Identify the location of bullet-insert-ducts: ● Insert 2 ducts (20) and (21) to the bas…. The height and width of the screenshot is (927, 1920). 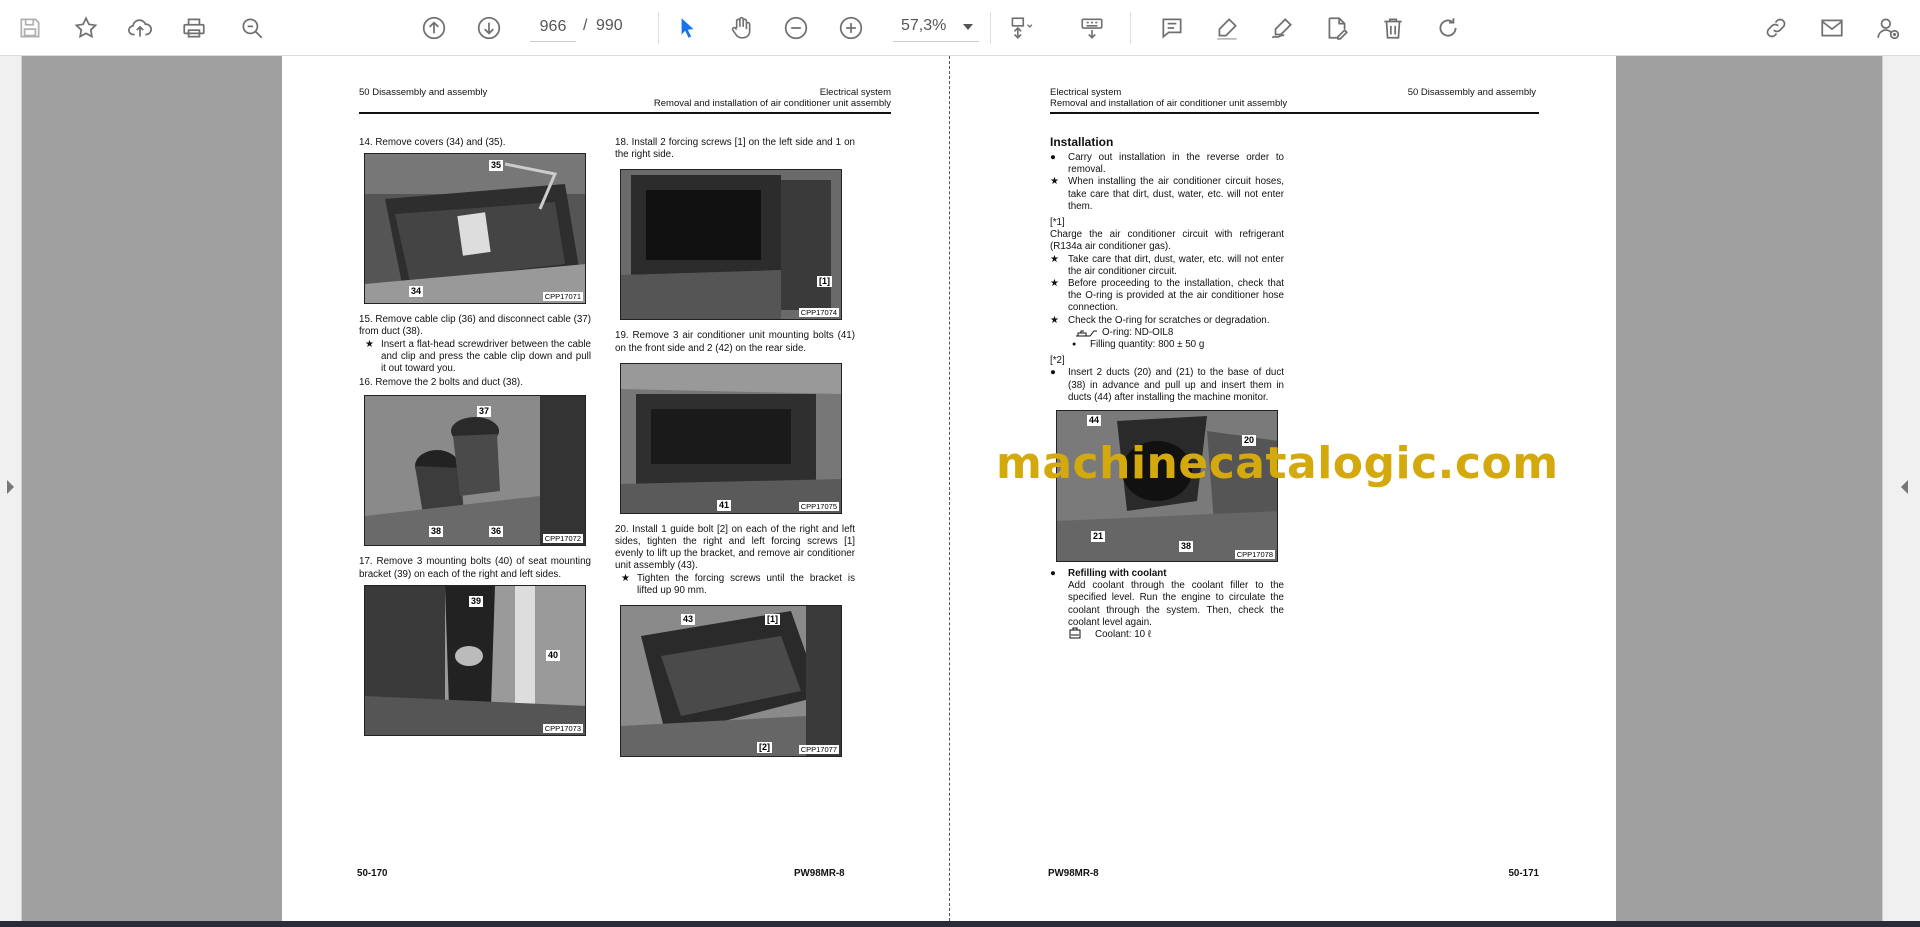
(1167, 385).